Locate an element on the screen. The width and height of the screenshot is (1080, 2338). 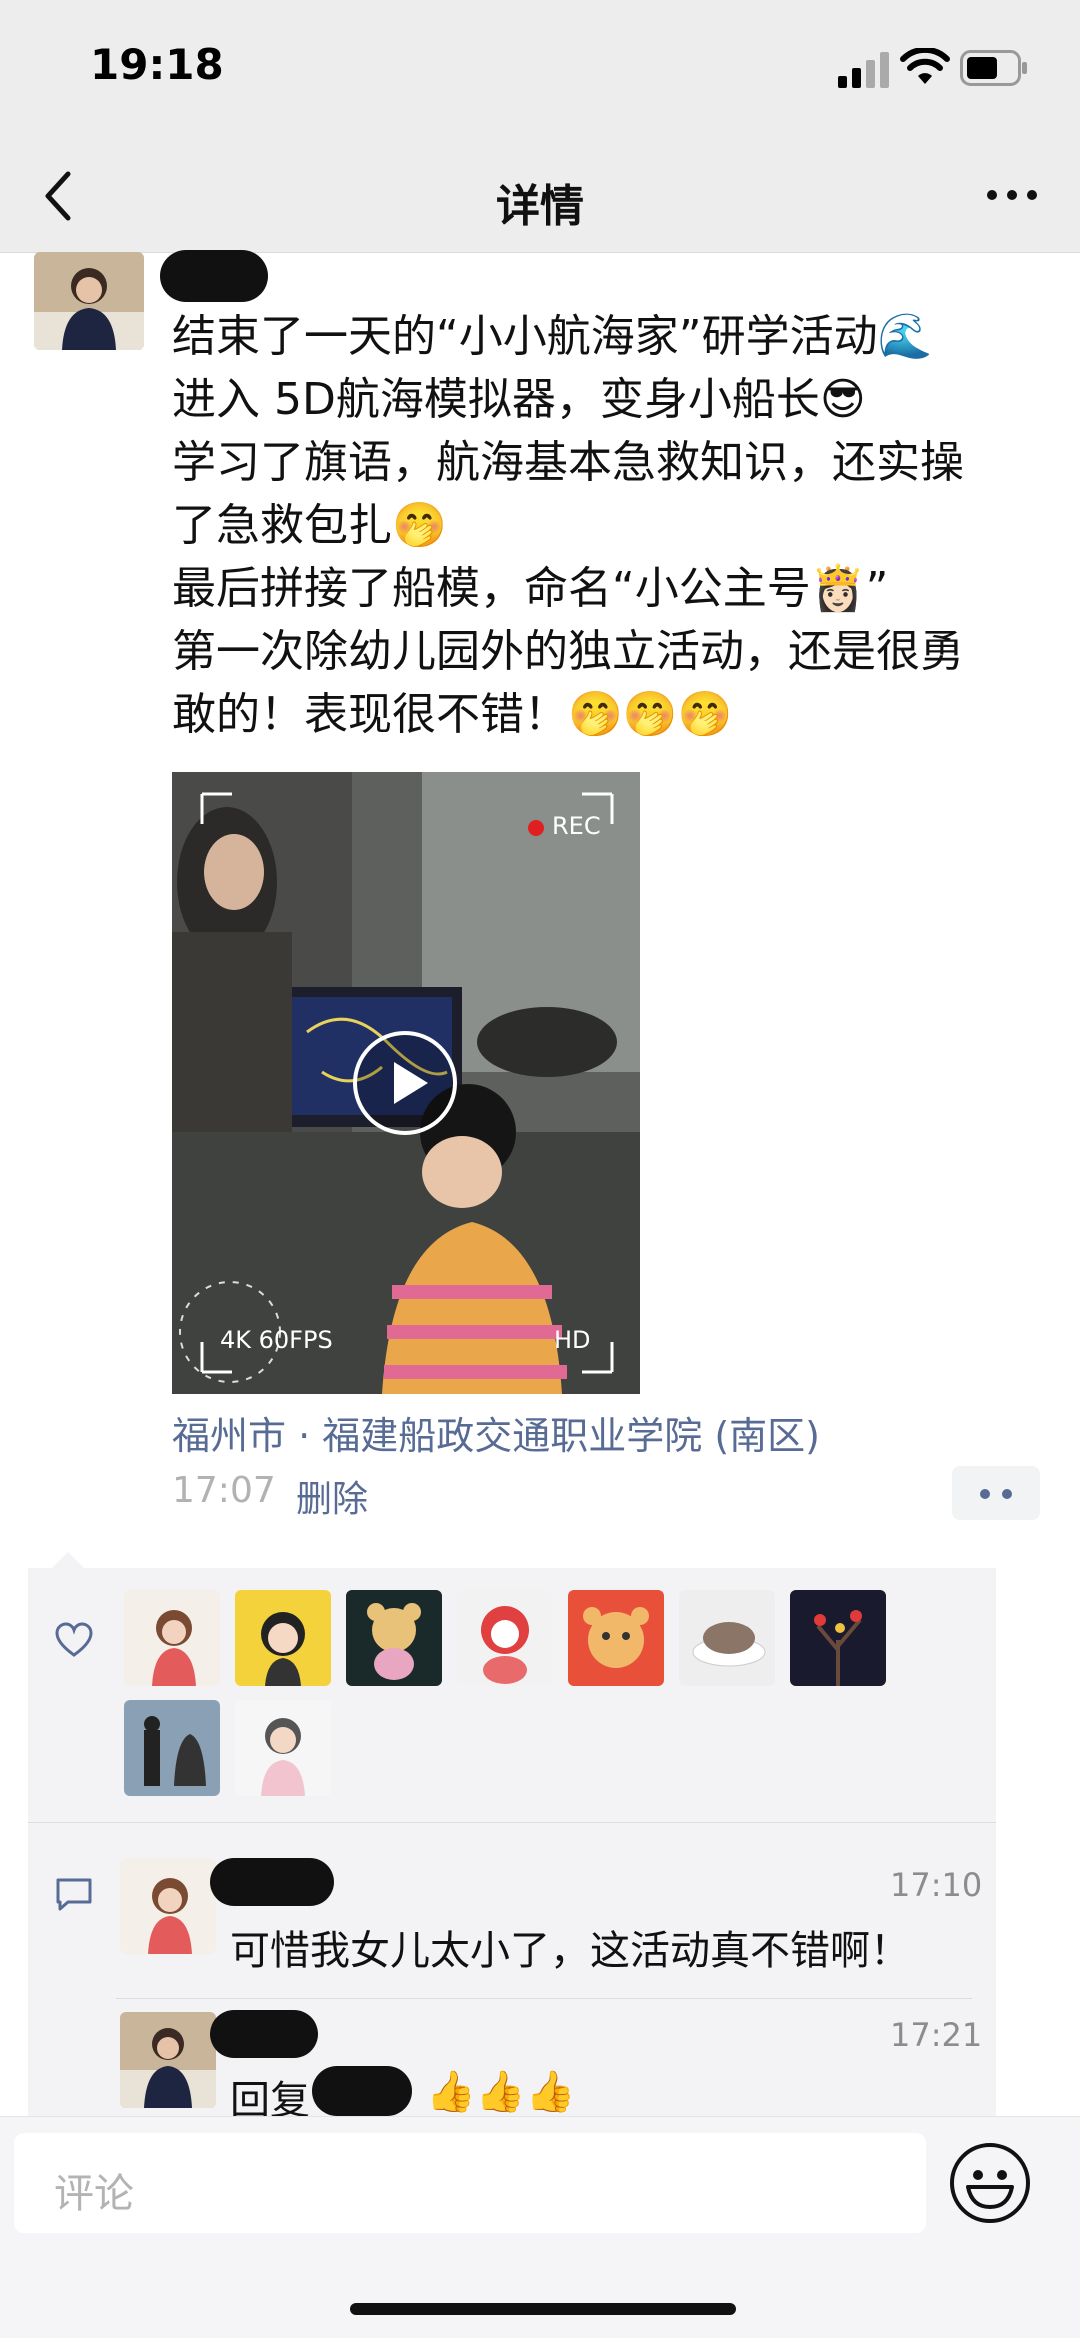
emoji-icon is located at coordinates (990, 2183).